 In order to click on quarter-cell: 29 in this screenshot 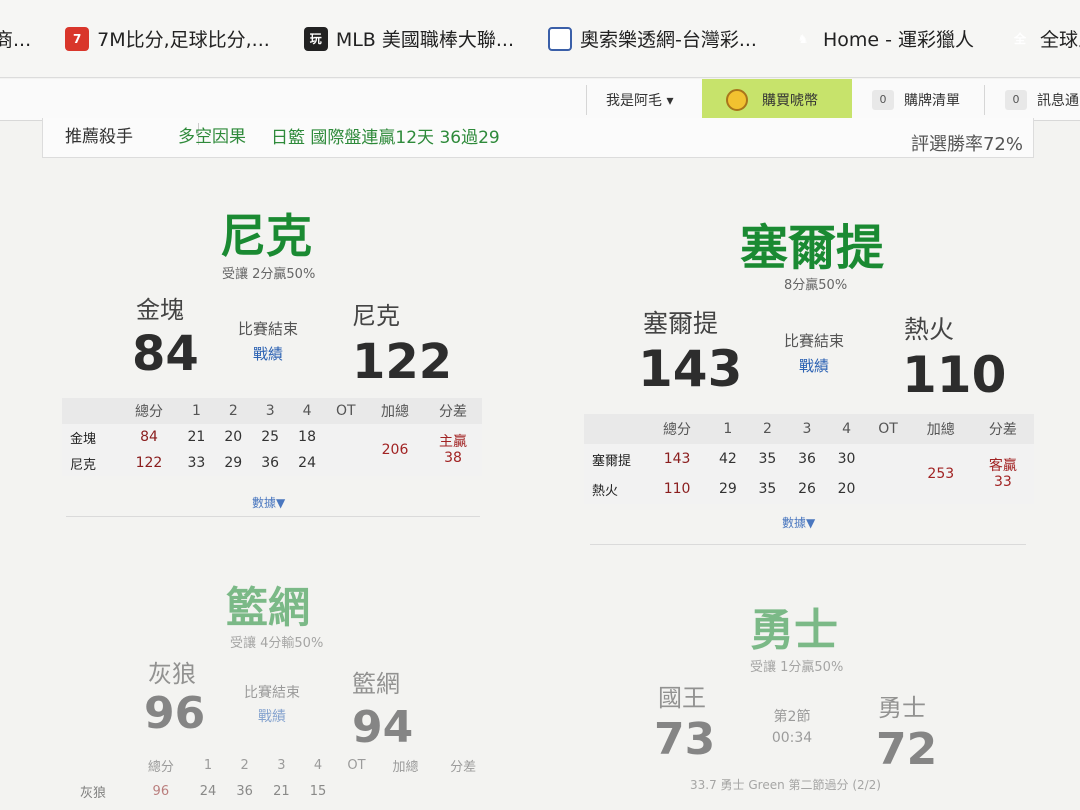, I will do `click(233, 463)`.